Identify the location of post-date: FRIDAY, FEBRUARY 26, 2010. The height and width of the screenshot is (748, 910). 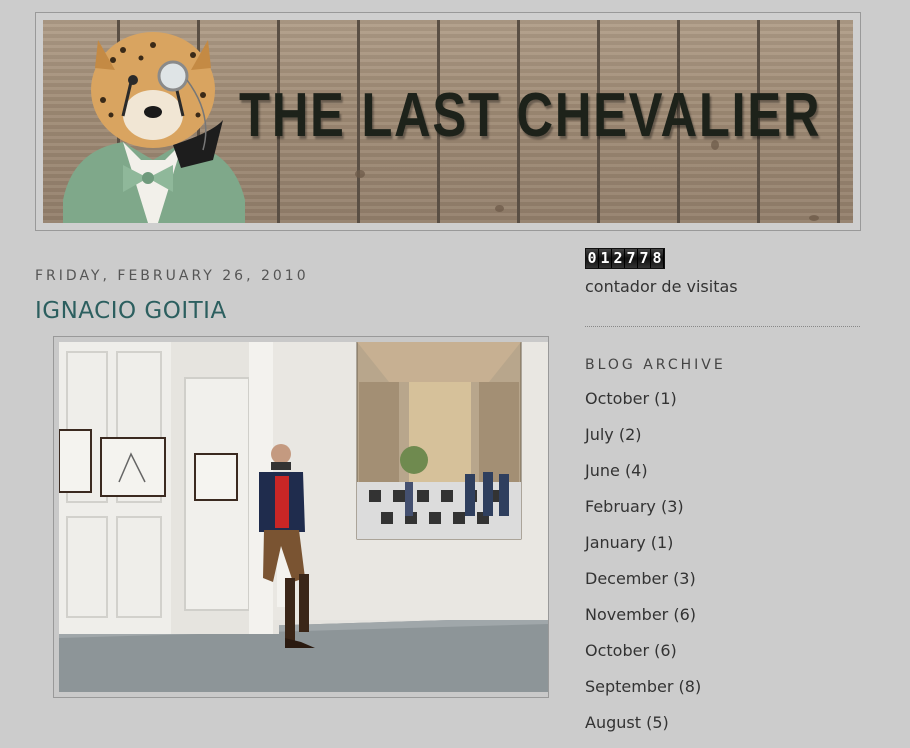
(172, 276).